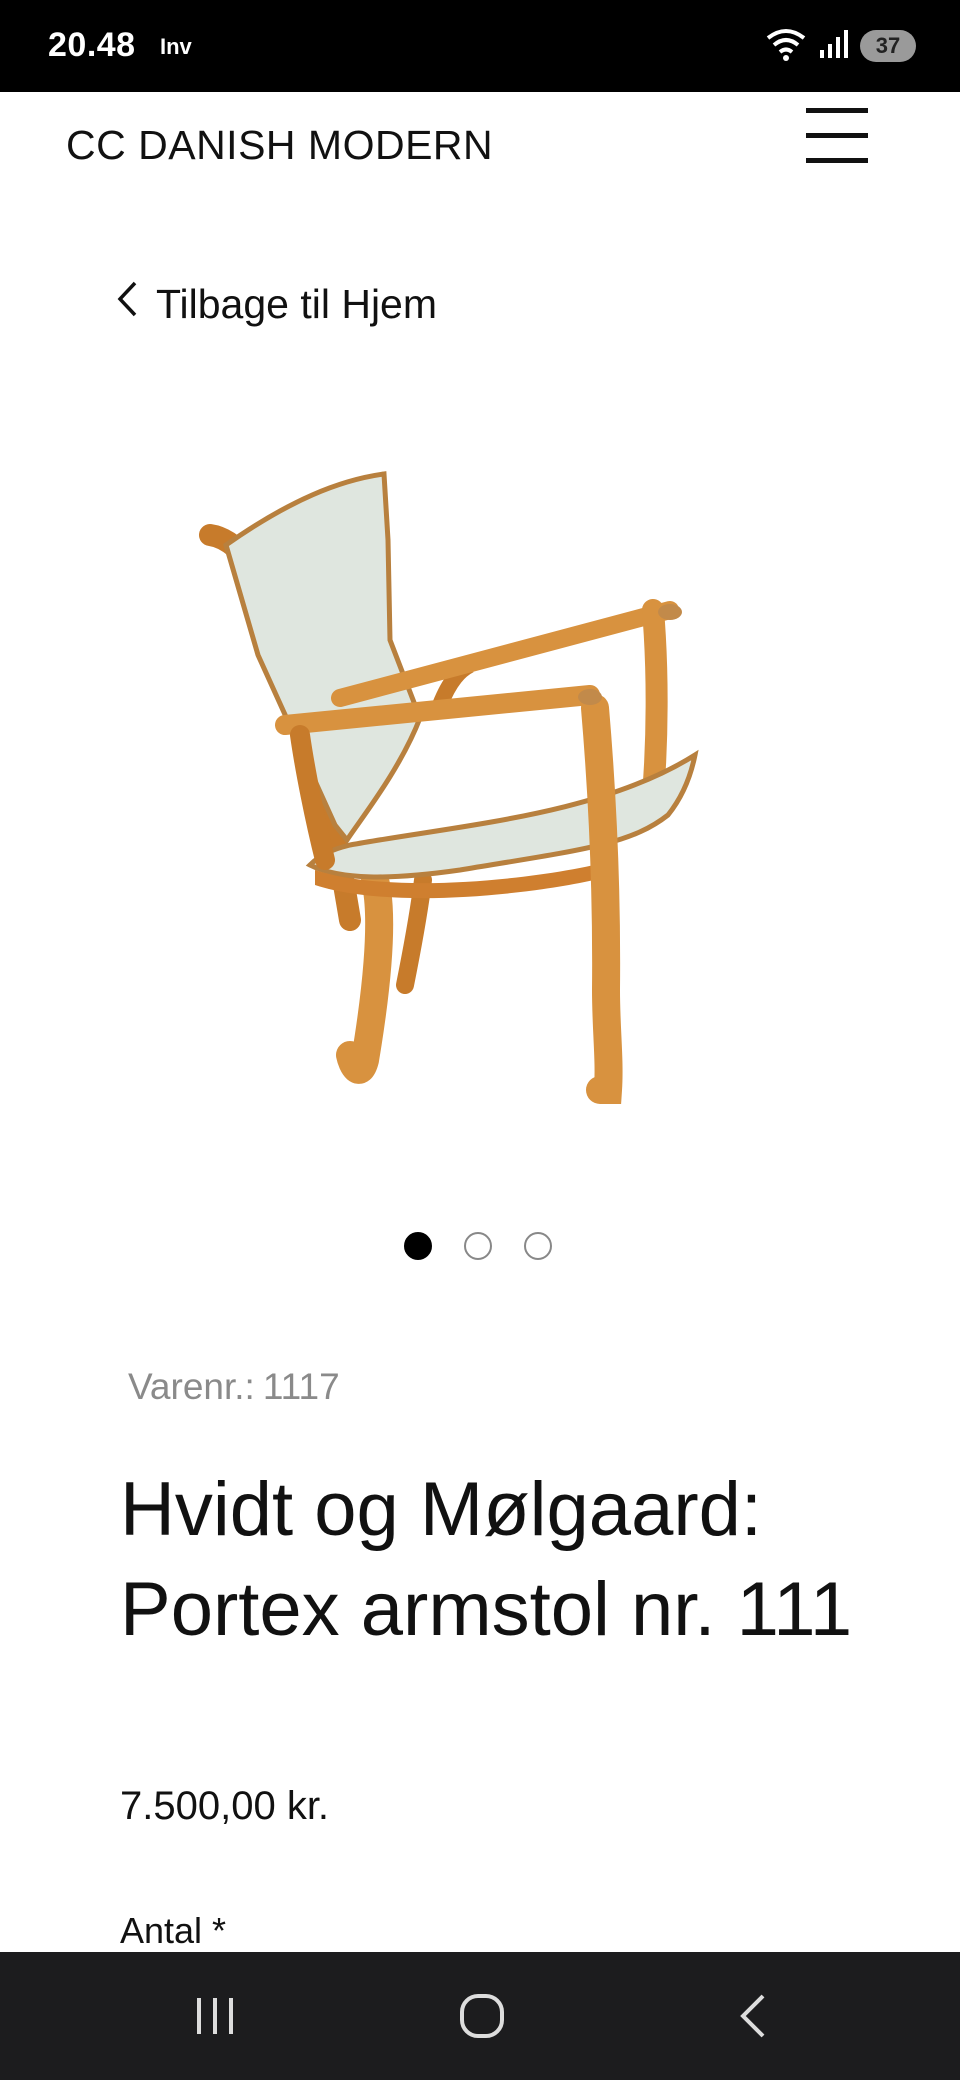 This screenshot has width=960, height=2080. What do you see at coordinates (837, 139) in the screenshot?
I see `menu-icon` at bounding box center [837, 139].